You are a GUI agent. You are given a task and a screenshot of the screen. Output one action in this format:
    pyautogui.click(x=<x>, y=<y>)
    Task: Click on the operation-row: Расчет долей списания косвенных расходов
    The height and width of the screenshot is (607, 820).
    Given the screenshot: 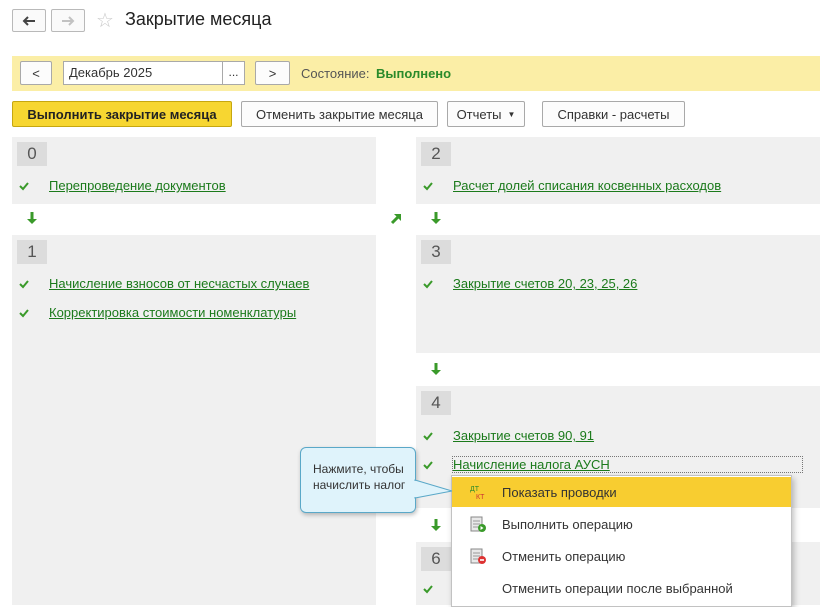 What is the action you would take?
    pyautogui.click(x=571, y=185)
    